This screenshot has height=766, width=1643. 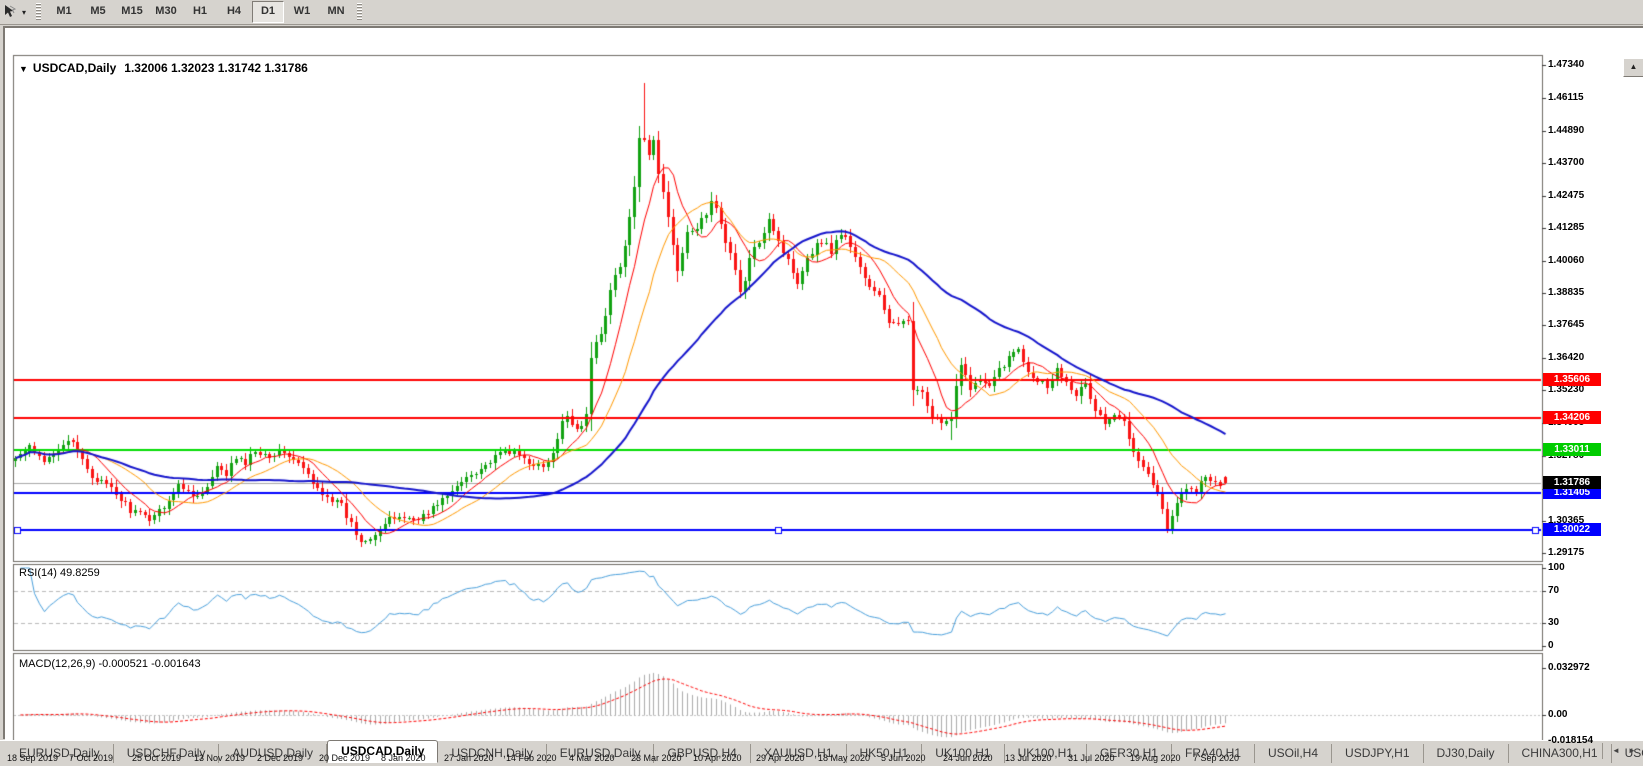 I want to click on date-label: 5 Jun 2020, so click(x=903, y=758).